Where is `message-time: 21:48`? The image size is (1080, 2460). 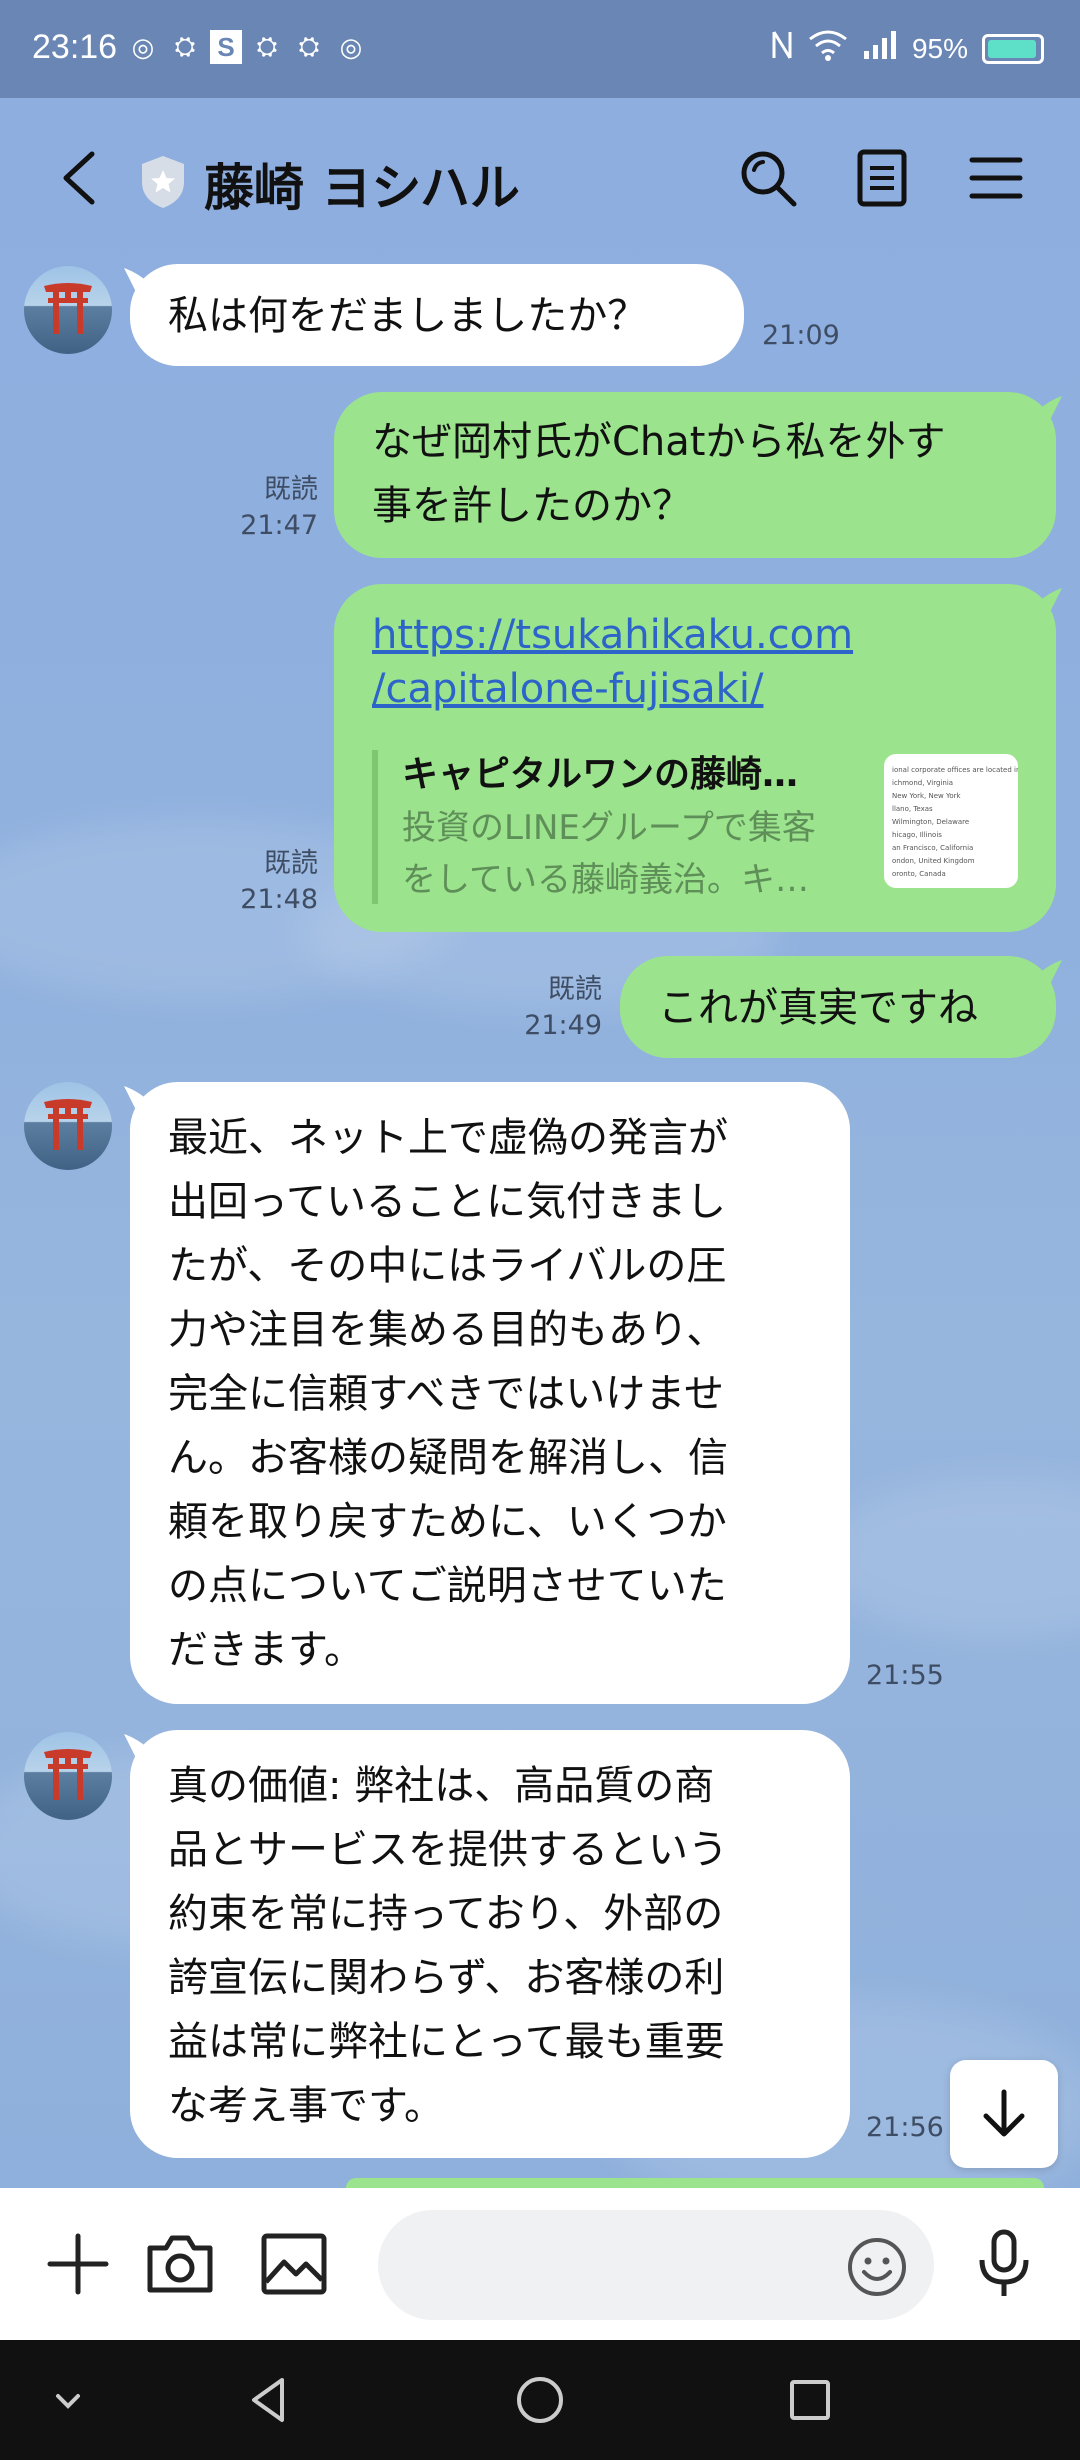
message-time: 21:48 is located at coordinates (279, 899).